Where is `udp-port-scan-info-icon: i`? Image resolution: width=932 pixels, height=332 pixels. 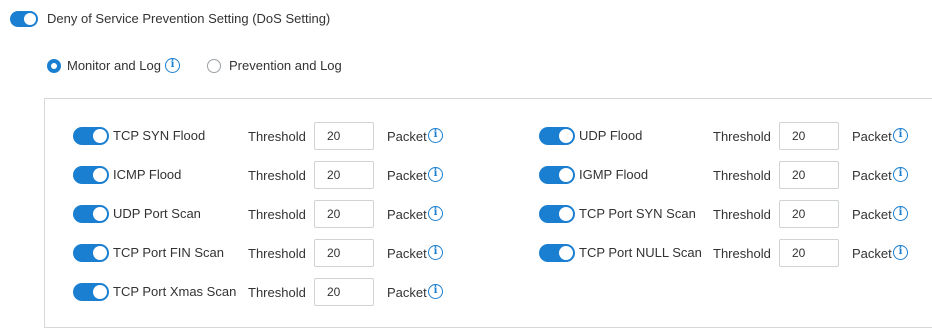
udp-port-scan-info-icon: i is located at coordinates (435, 213).